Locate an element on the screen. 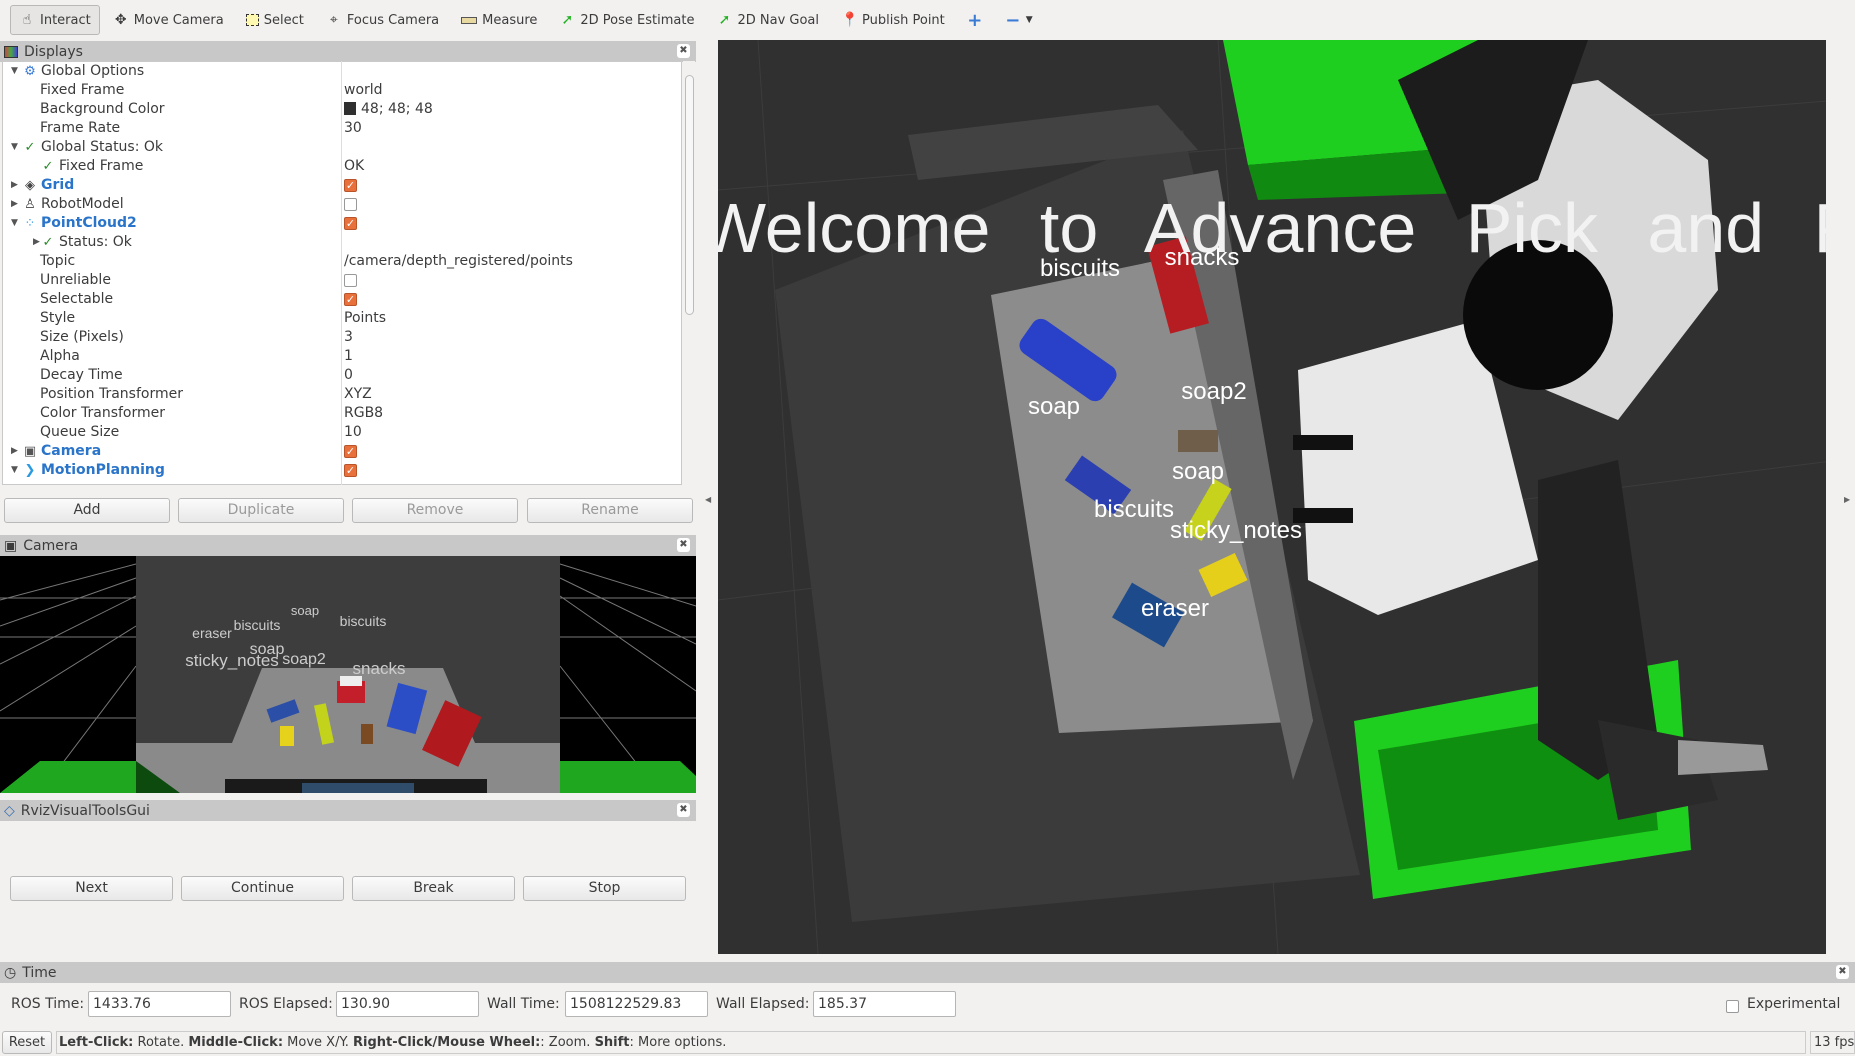 This screenshot has width=1855, height=1056. collapse-left-dock-arrow: ◀ is located at coordinates (708, 499).